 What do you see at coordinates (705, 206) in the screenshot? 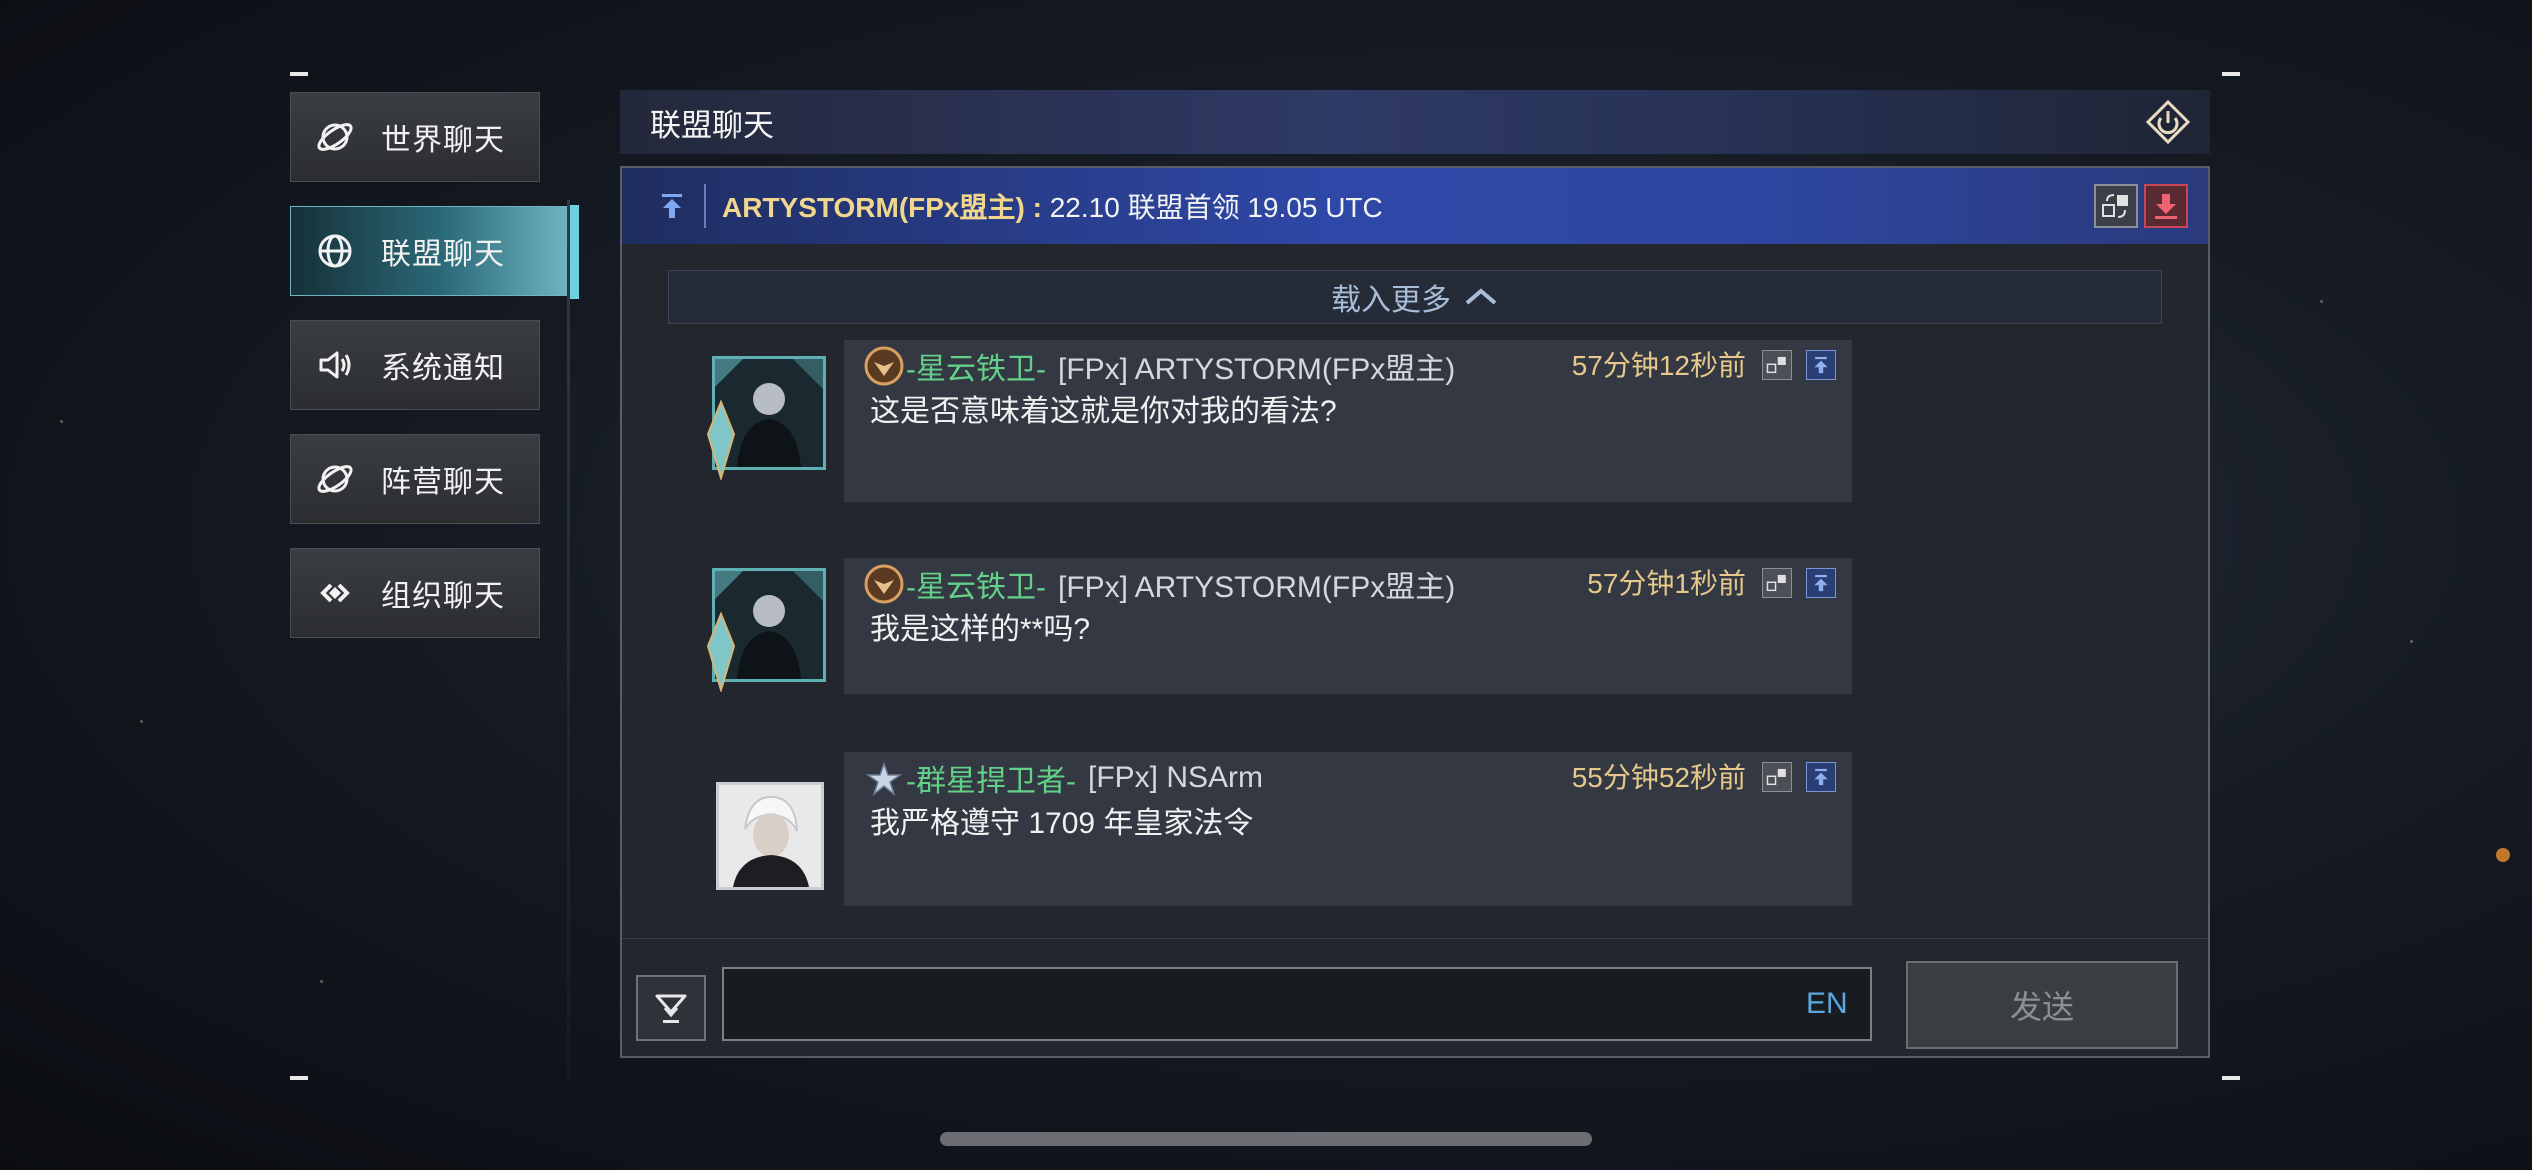
I see `pinned-divider` at bounding box center [705, 206].